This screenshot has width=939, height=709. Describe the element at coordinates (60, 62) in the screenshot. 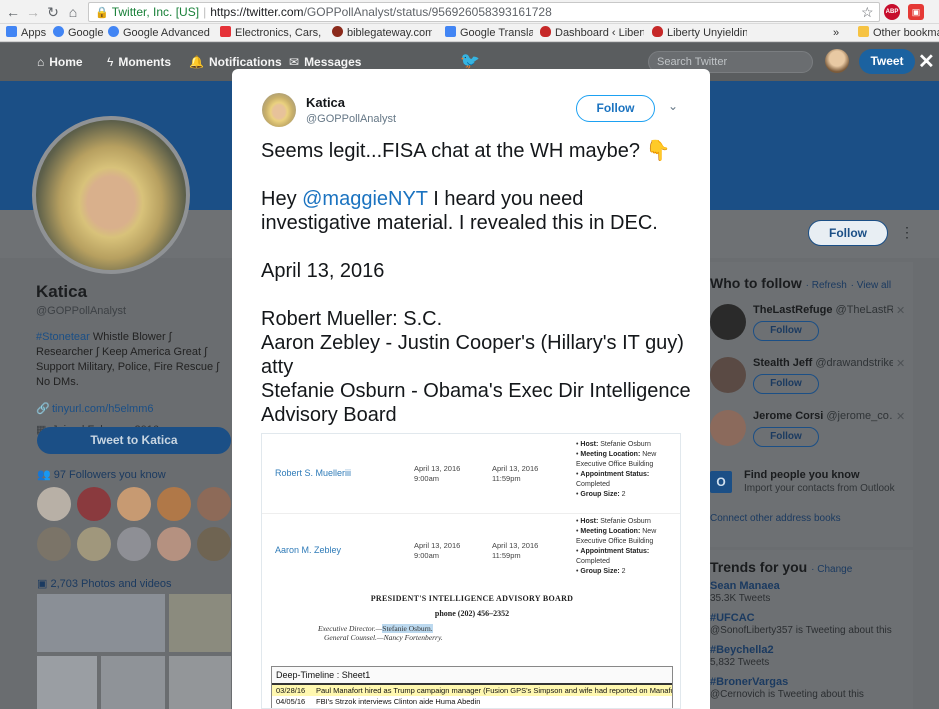

I see `nav-home: ⌂ Home` at that location.